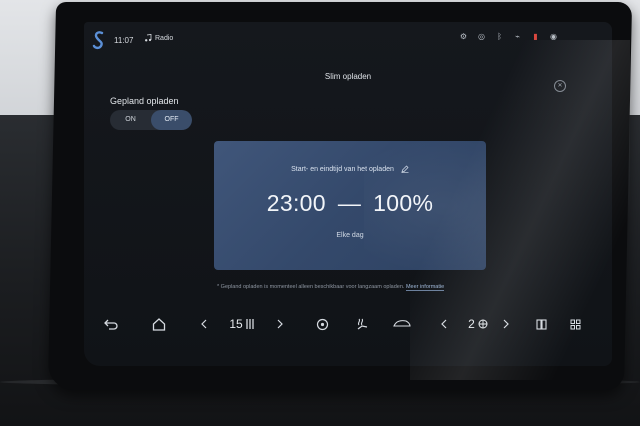 This screenshot has width=640, height=426. I want to click on app-grid-button, so click(575, 324).